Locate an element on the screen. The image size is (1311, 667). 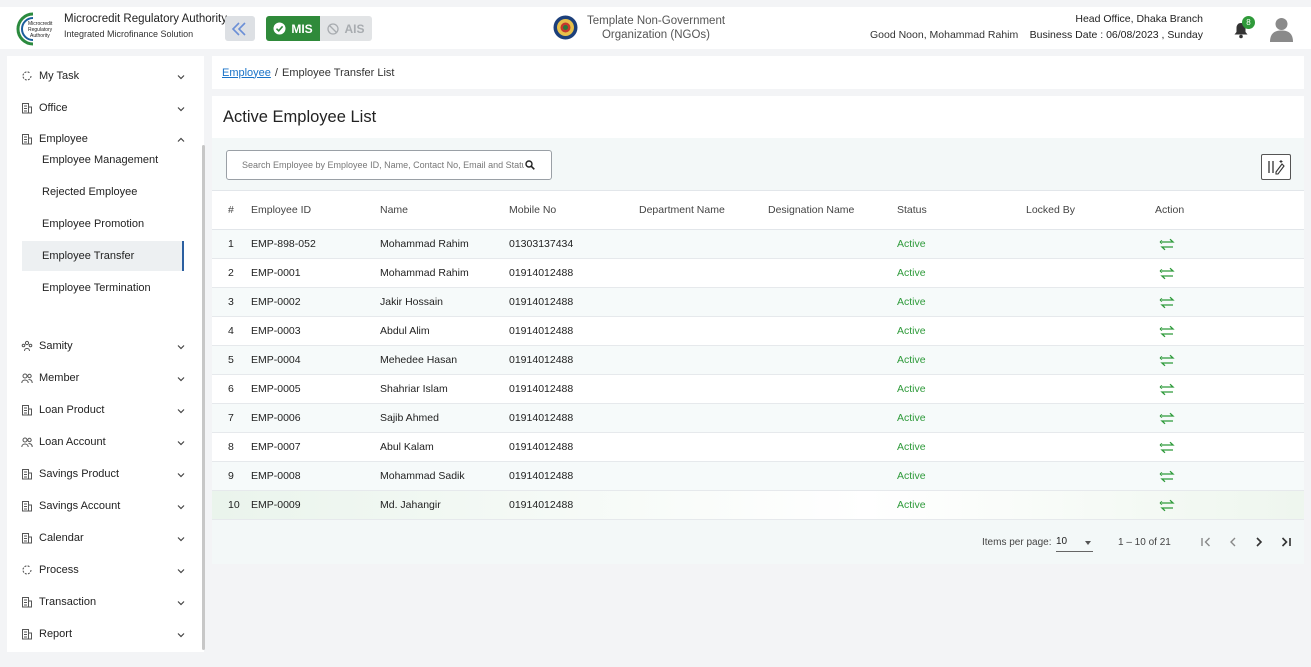
user-avatar-icon is located at coordinates (1281, 29).